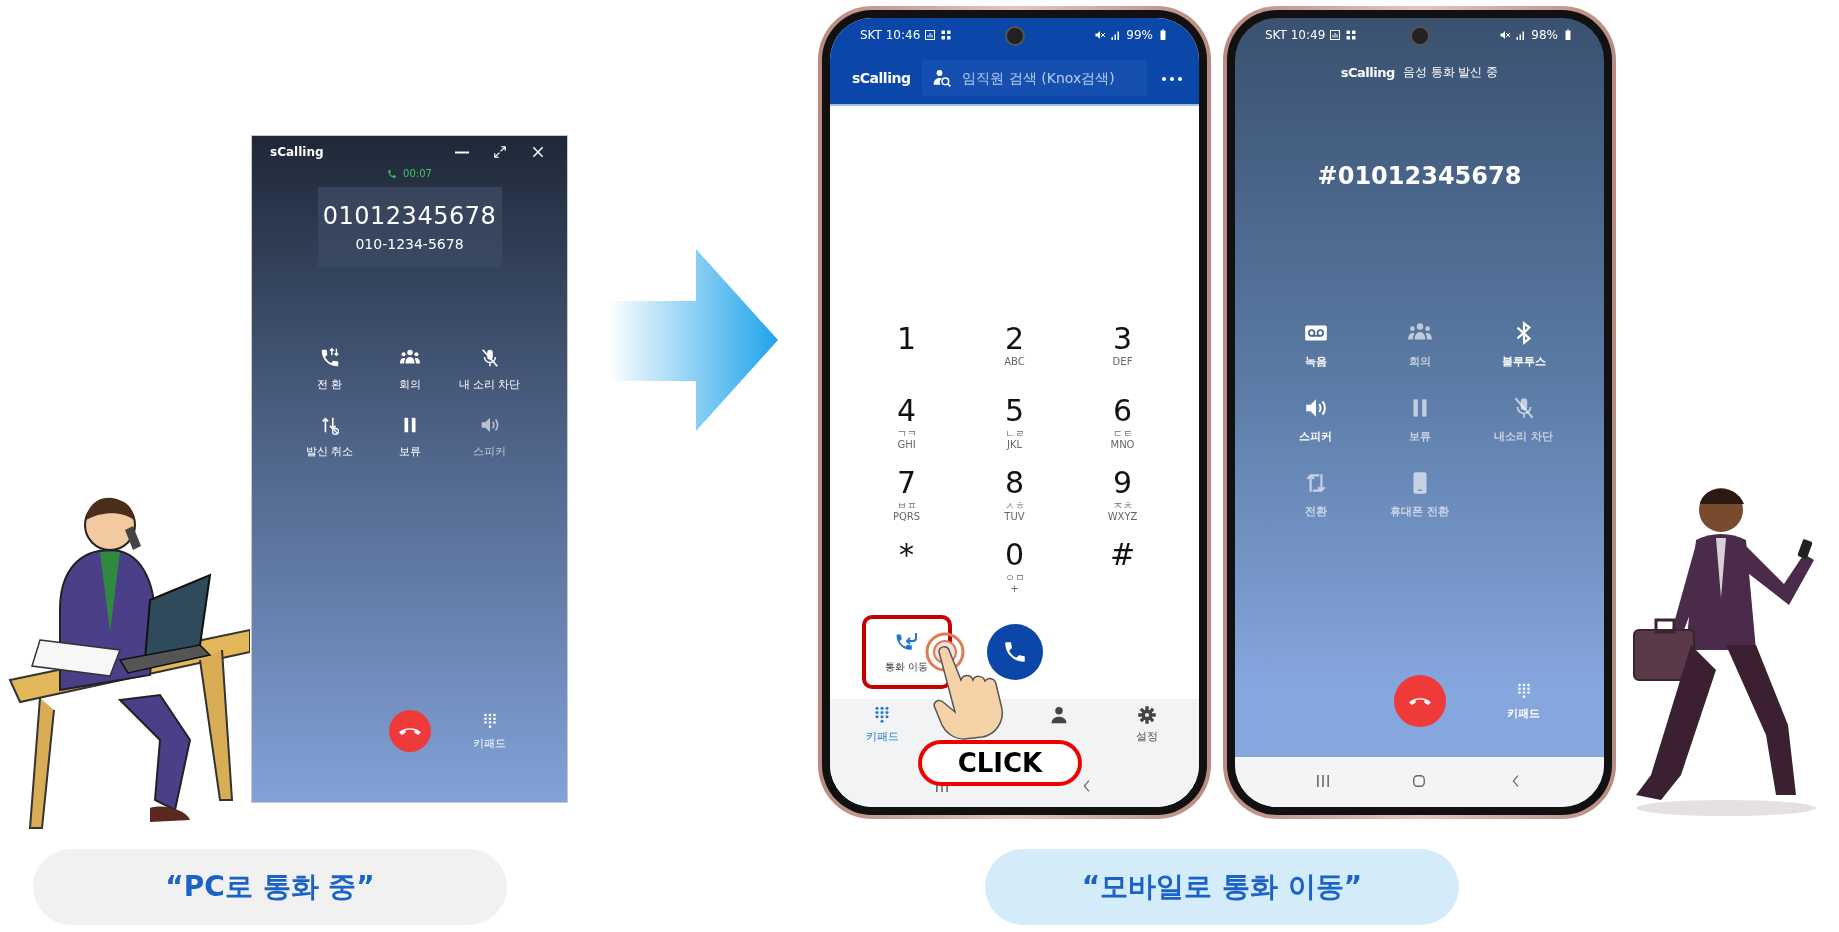 The width and height of the screenshot is (1839, 932). Describe the element at coordinates (1139, 35) in the screenshot. I see `battery-percent: 99%` at that location.